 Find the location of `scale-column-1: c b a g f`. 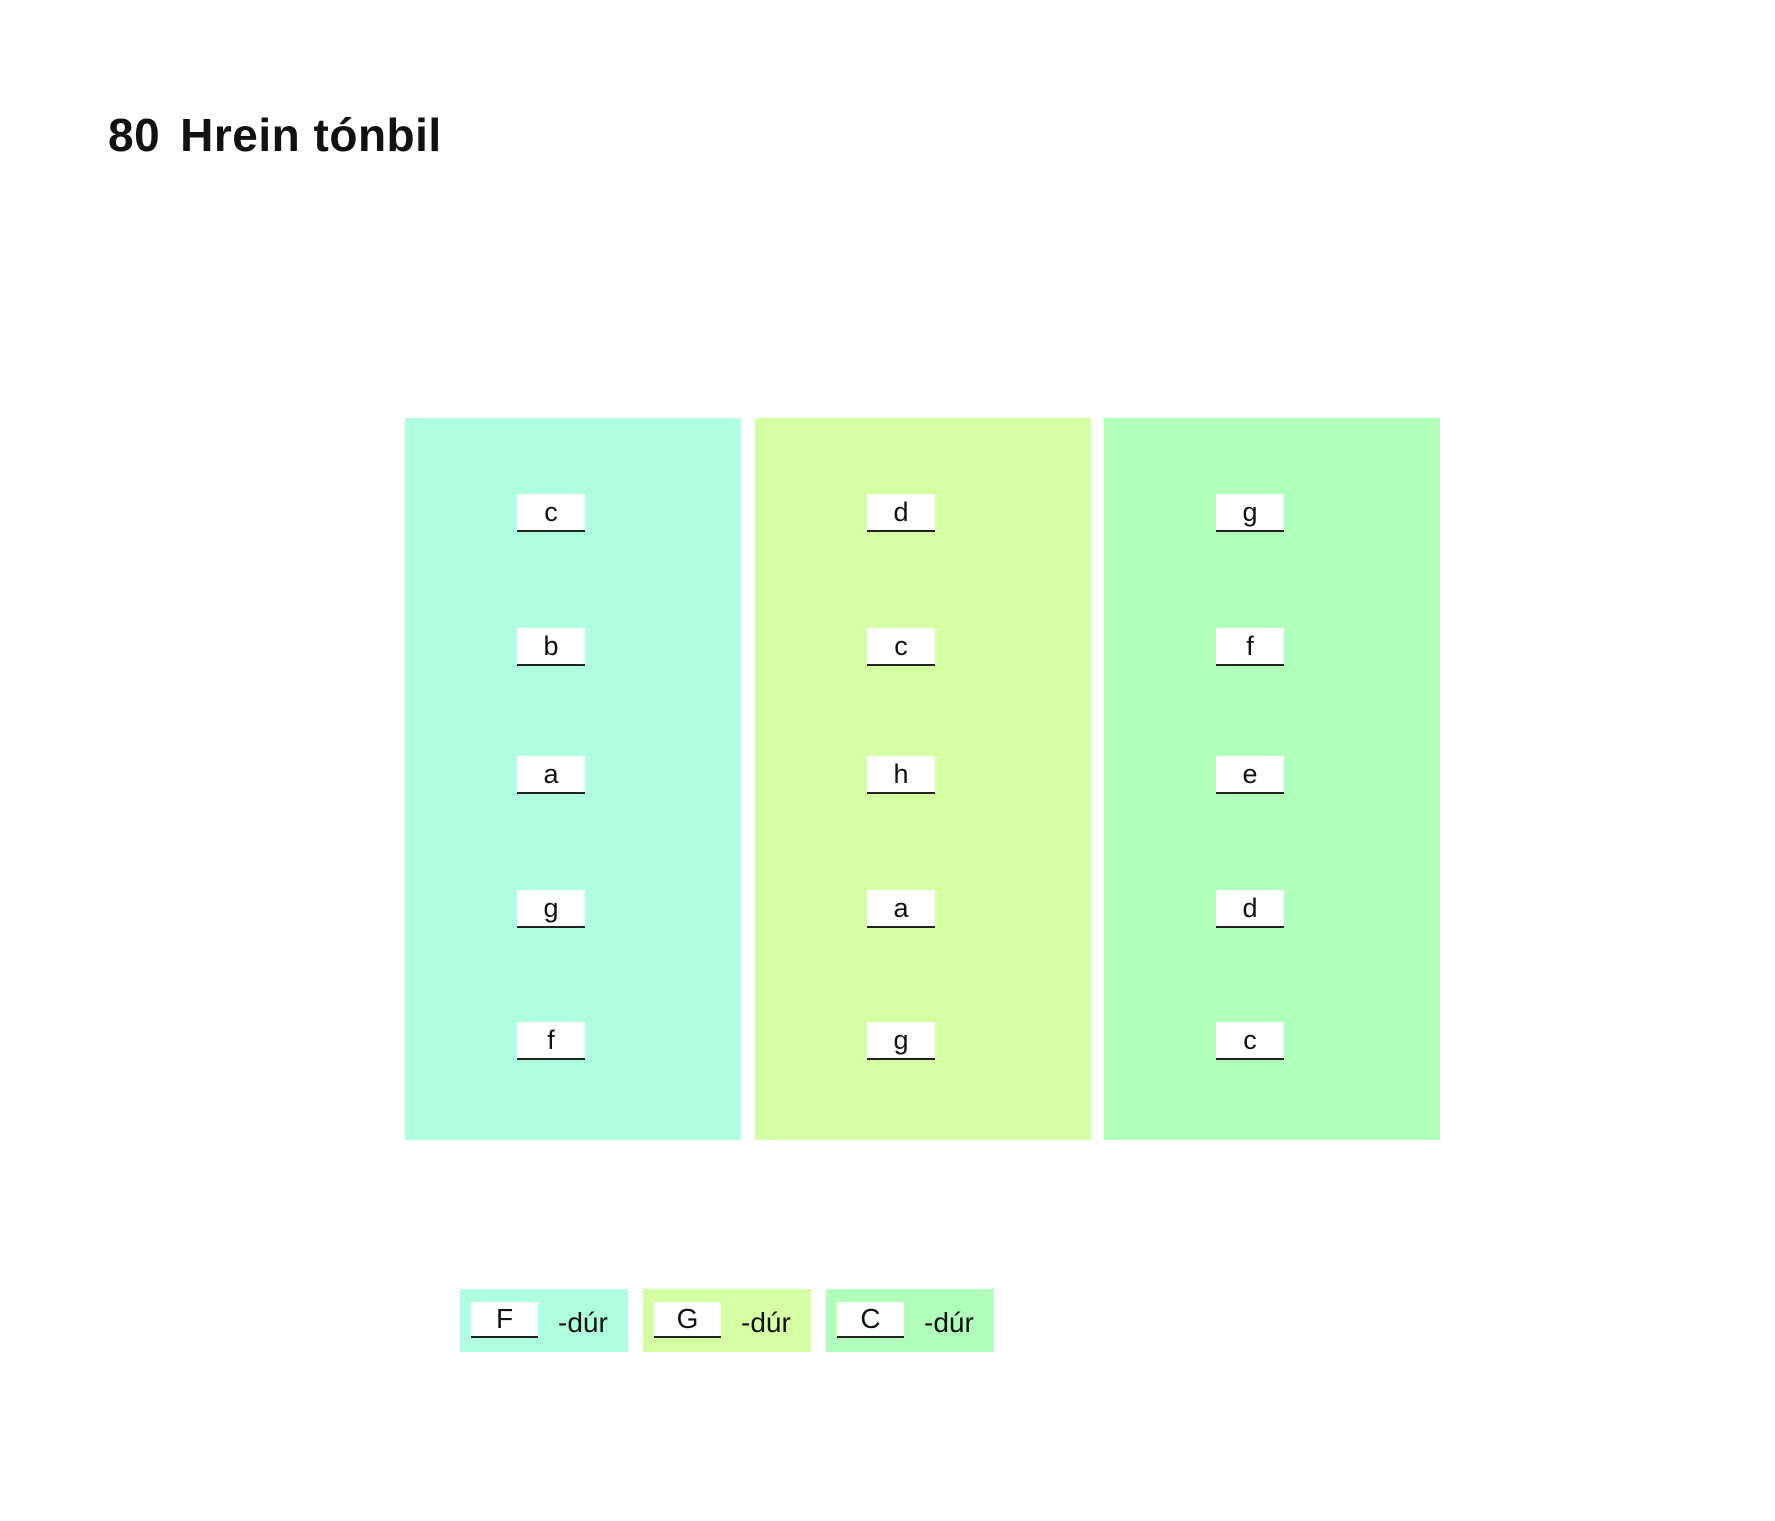

scale-column-1: c b a g f is located at coordinates (573, 779).